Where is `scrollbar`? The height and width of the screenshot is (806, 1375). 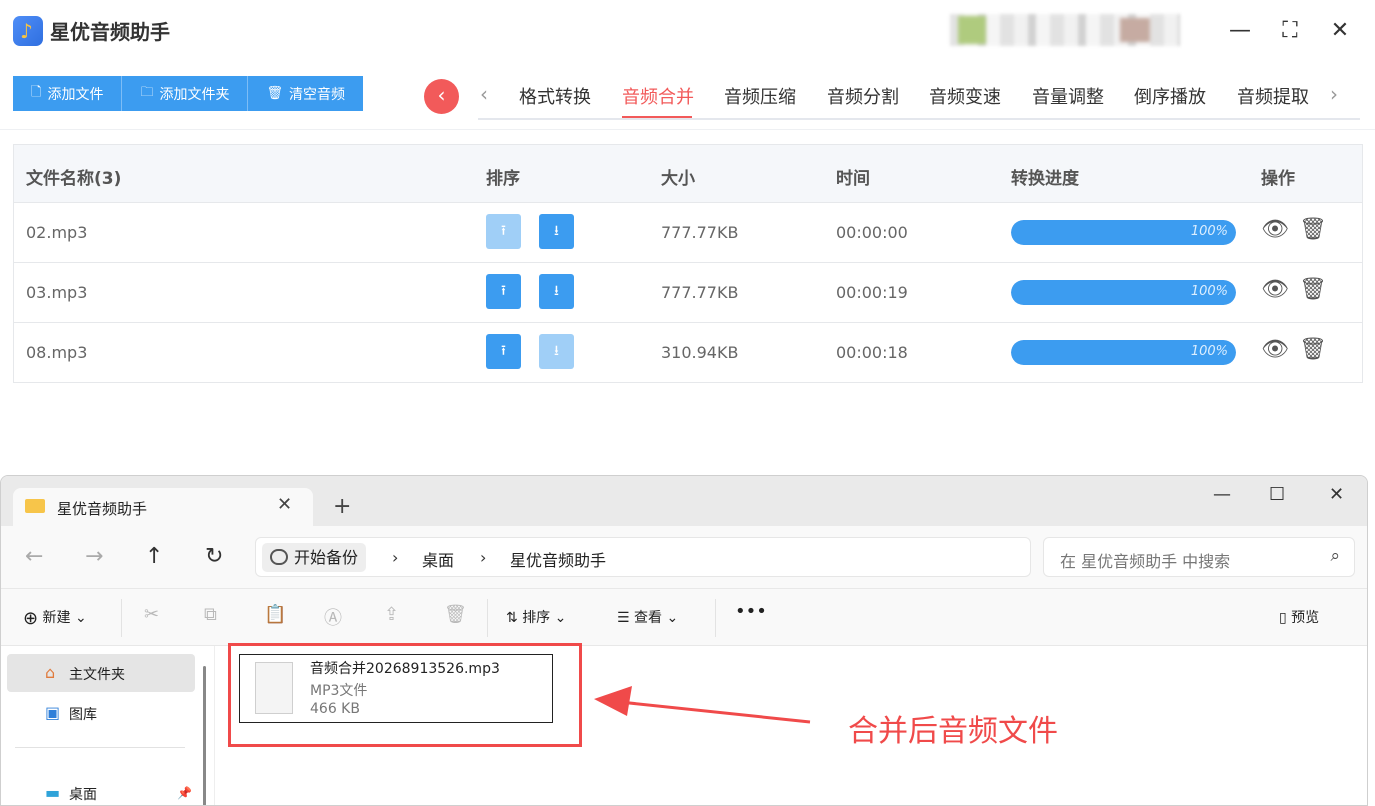
scrollbar is located at coordinates (204, 735).